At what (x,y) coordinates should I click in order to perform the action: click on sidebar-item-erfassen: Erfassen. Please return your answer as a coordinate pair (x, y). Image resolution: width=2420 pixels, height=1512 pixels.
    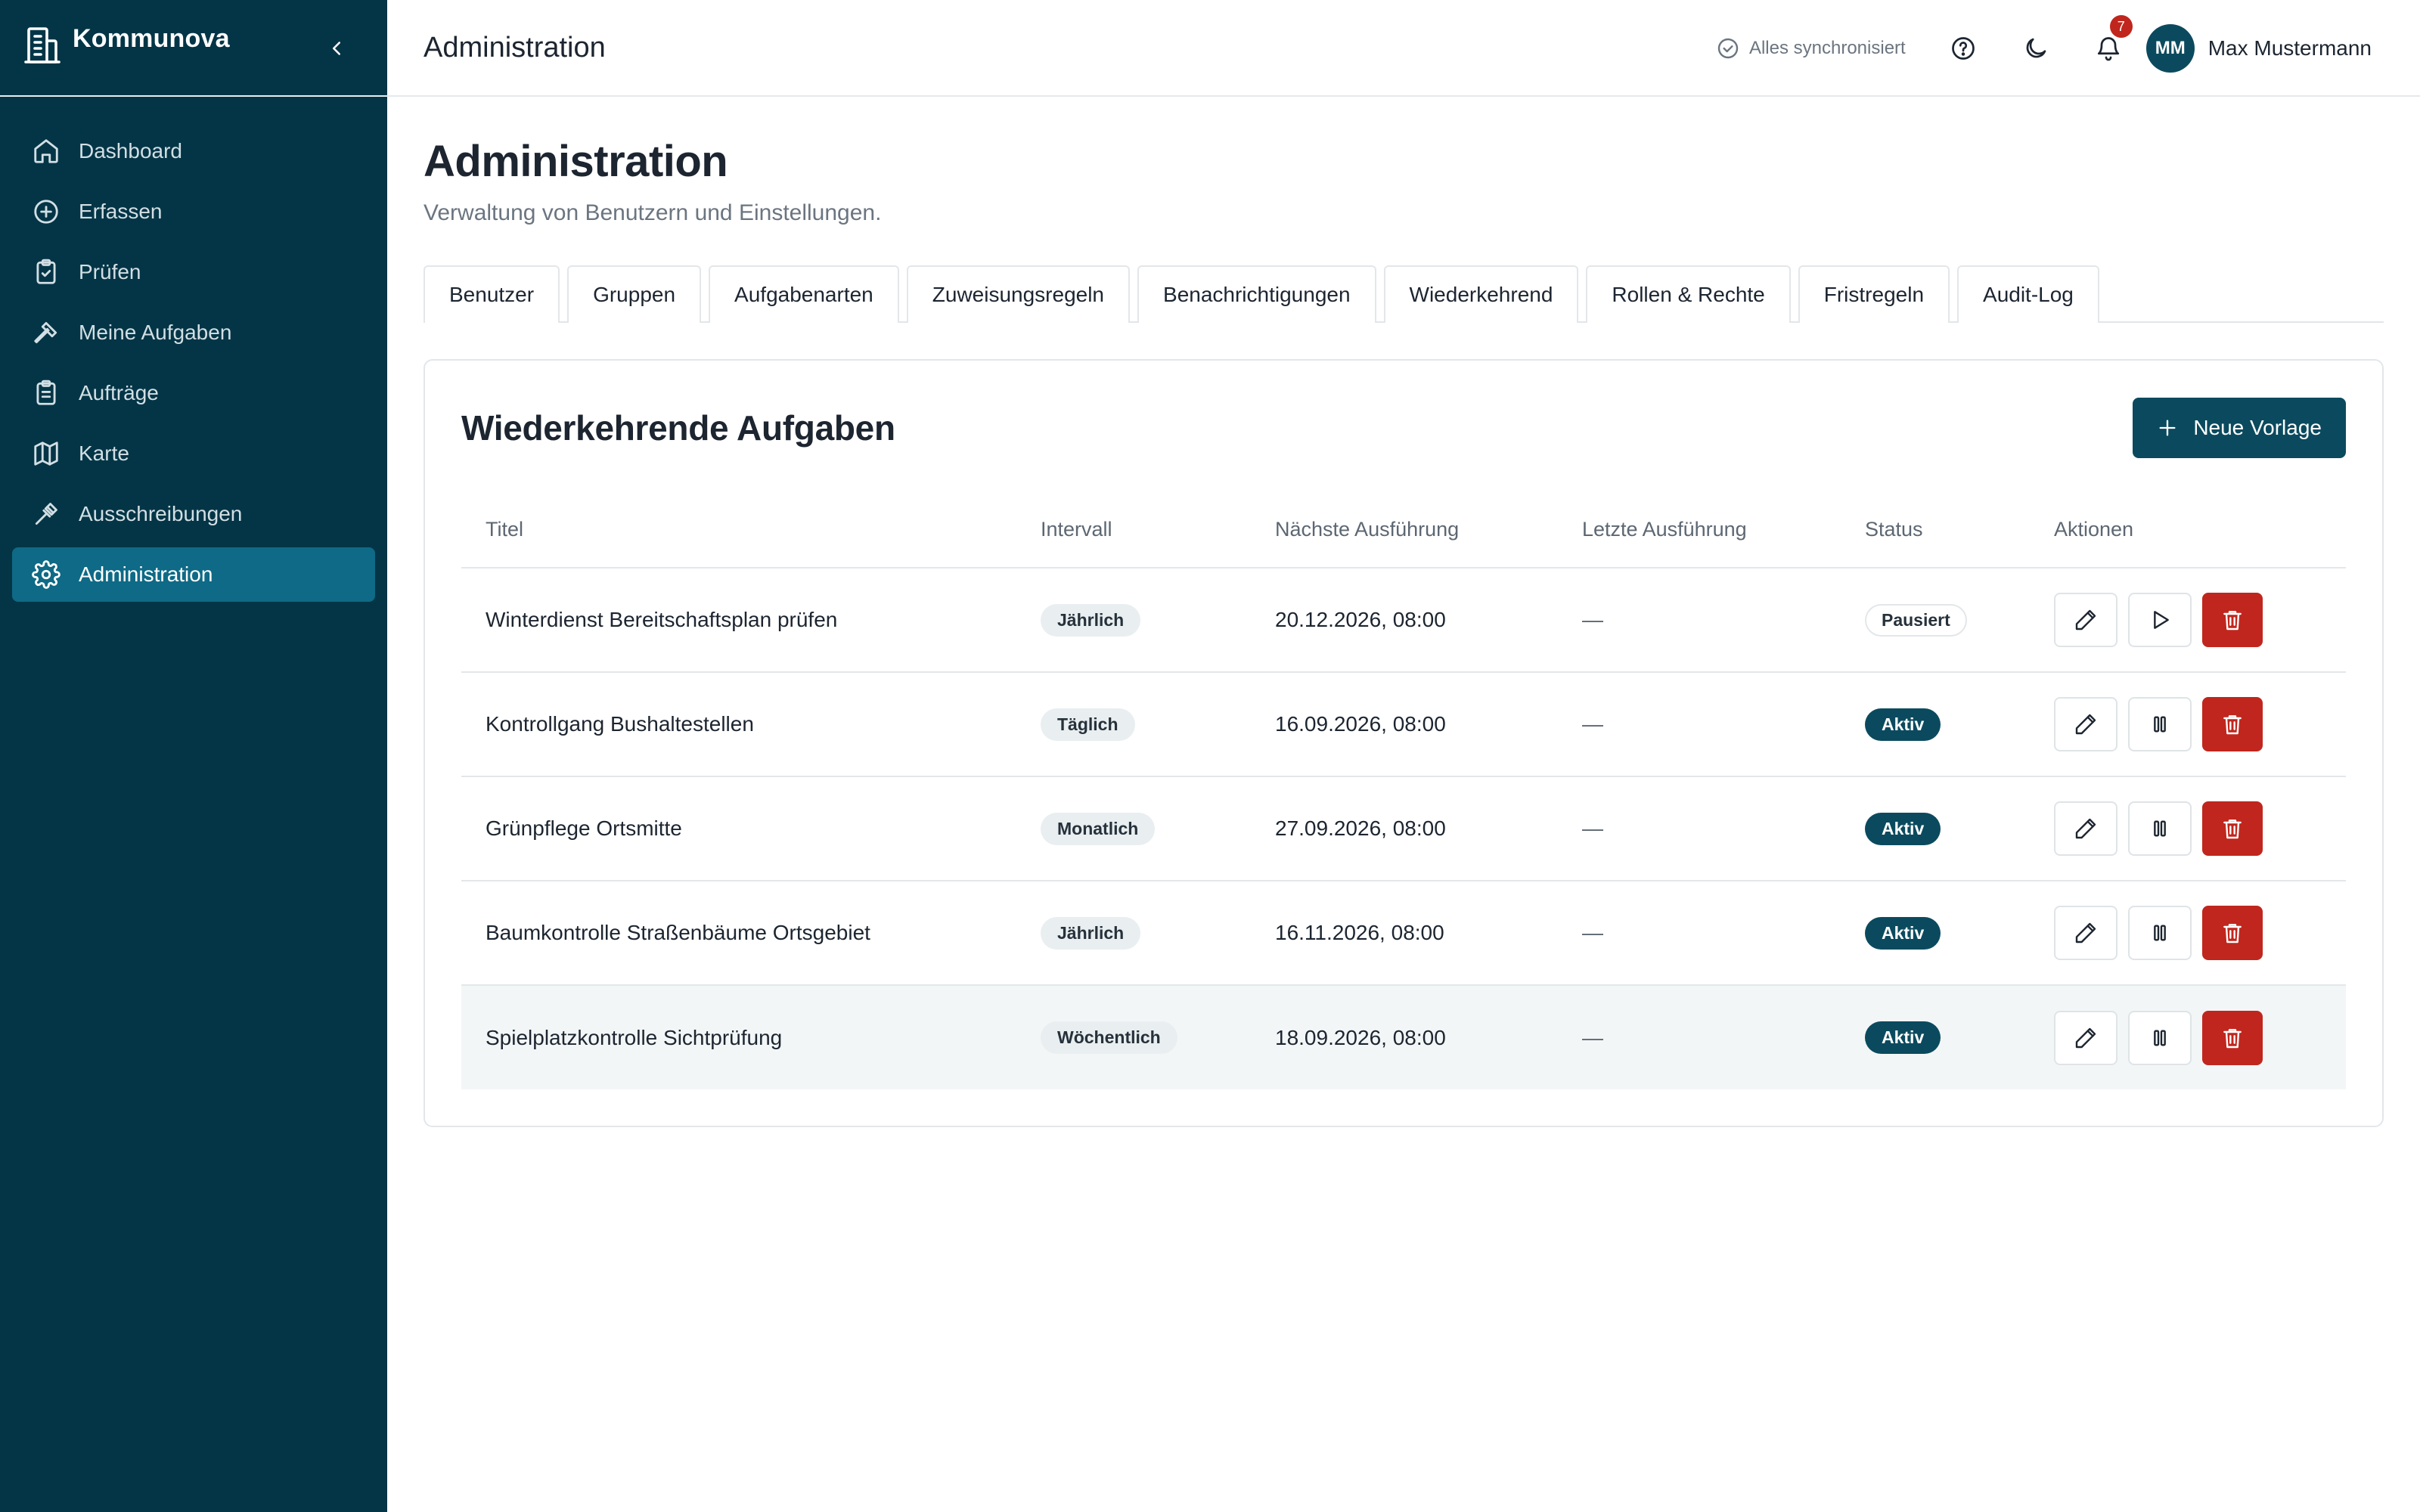
    Looking at the image, I should click on (193, 211).